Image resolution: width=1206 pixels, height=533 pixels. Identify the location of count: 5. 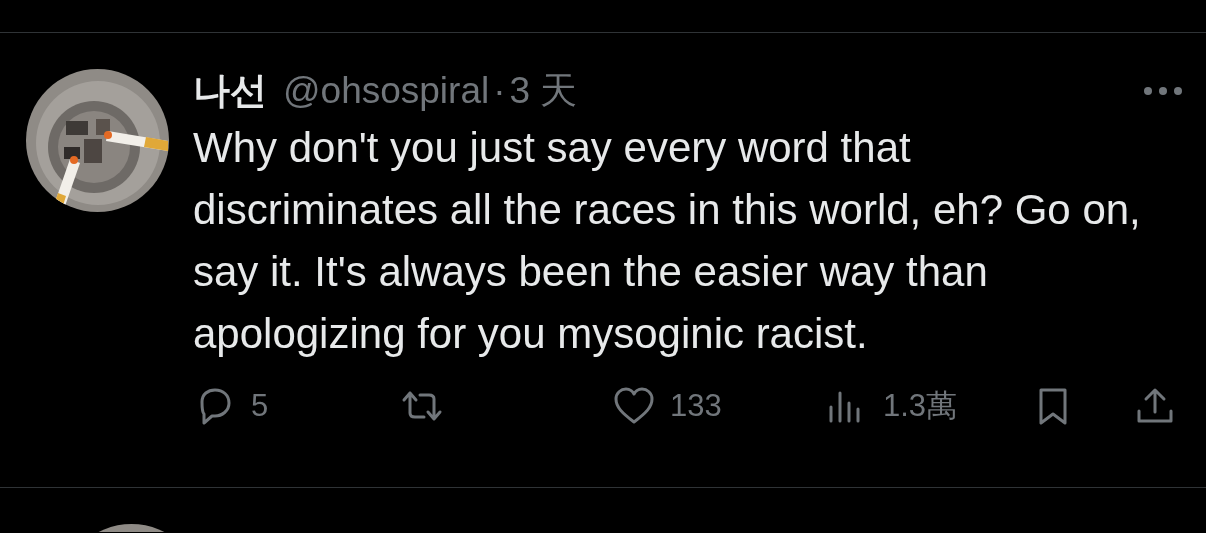
(260, 406).